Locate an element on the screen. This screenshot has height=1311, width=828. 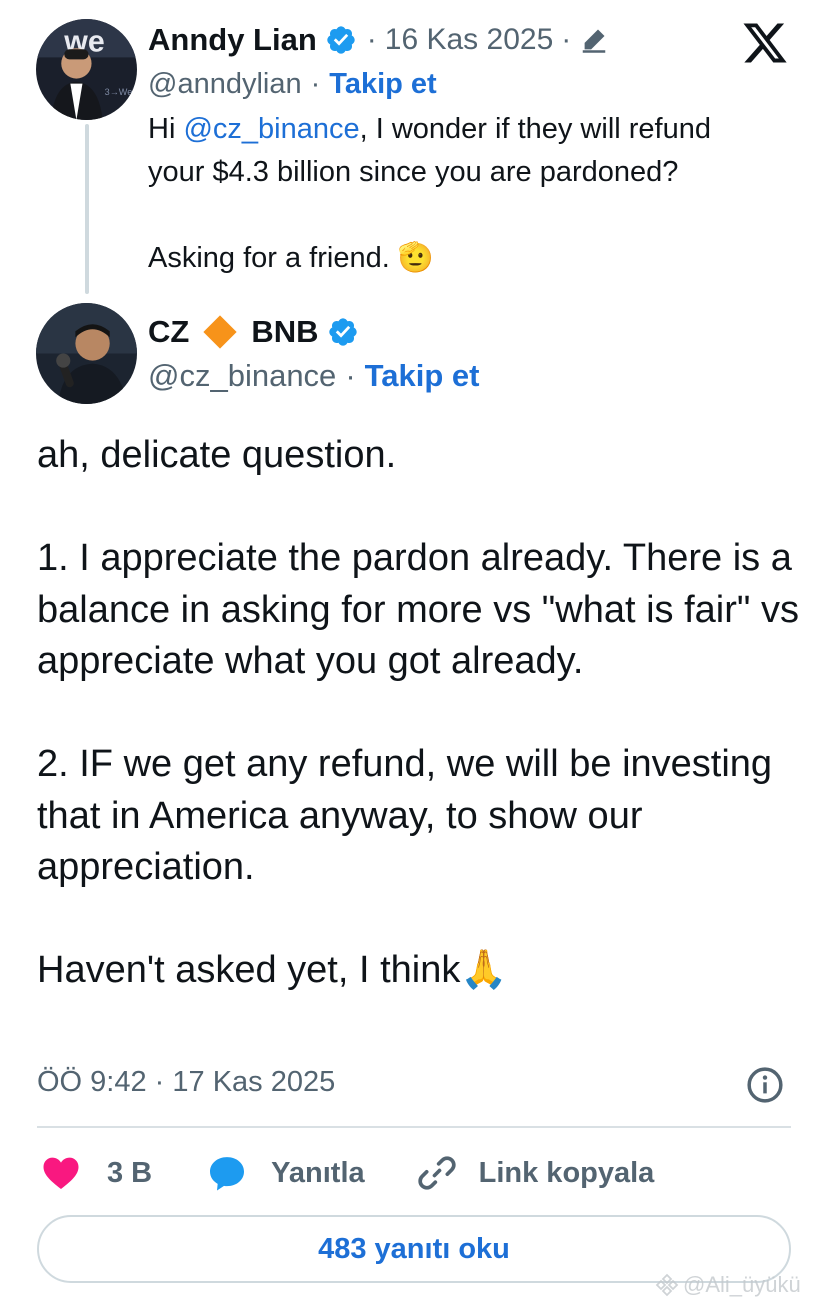
follow-anndy-button: Takip et is located at coordinates (382, 84).